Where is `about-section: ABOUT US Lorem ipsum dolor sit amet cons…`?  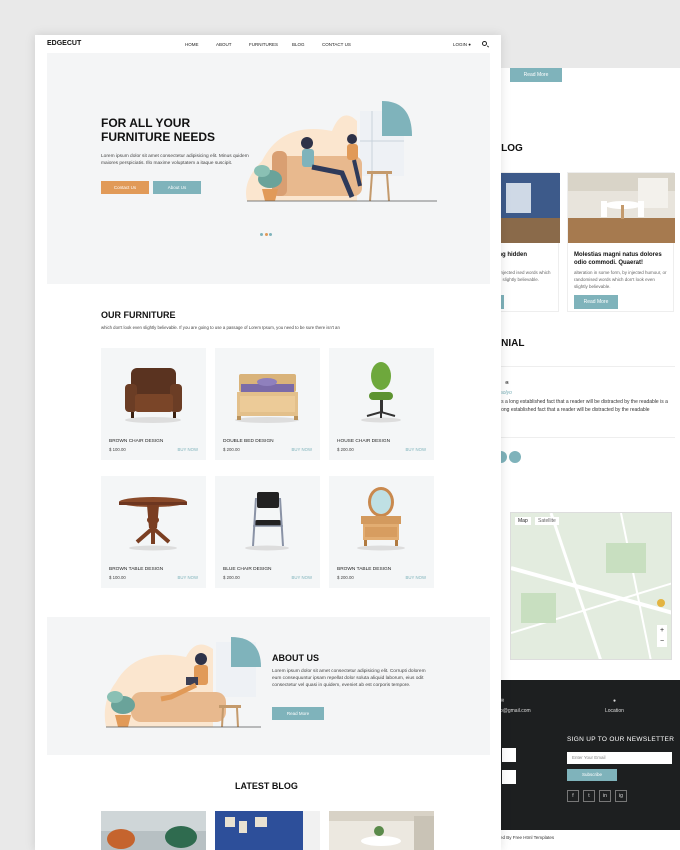
about-section: ABOUT US Lorem ipsum dolor sit amet cons… is located at coordinates (268, 686).